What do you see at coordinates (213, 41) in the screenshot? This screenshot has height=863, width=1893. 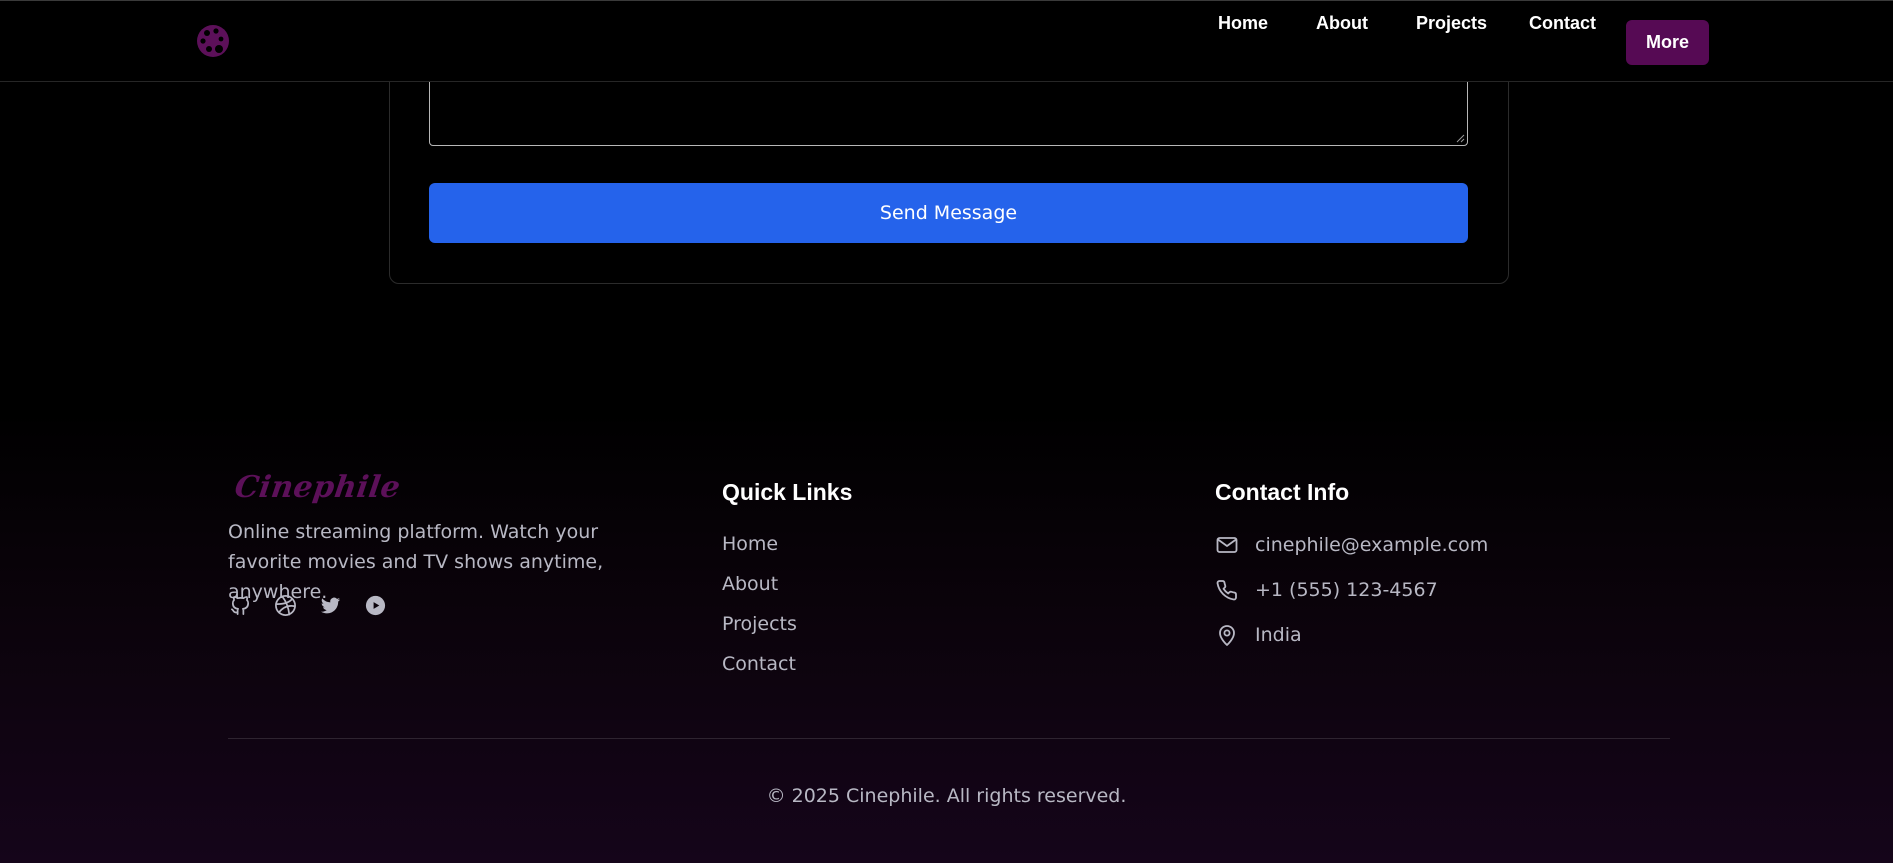 I see `palette-logo-icon` at bounding box center [213, 41].